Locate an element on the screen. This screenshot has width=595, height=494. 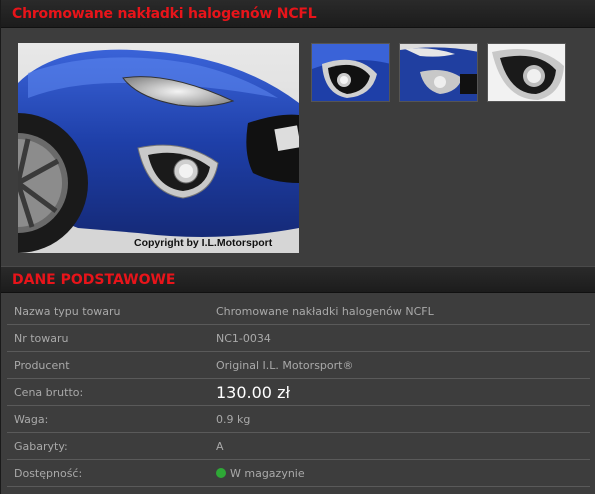
row-value-type: Chromowane nakładki halogenów NCFL is located at coordinates (325, 311).